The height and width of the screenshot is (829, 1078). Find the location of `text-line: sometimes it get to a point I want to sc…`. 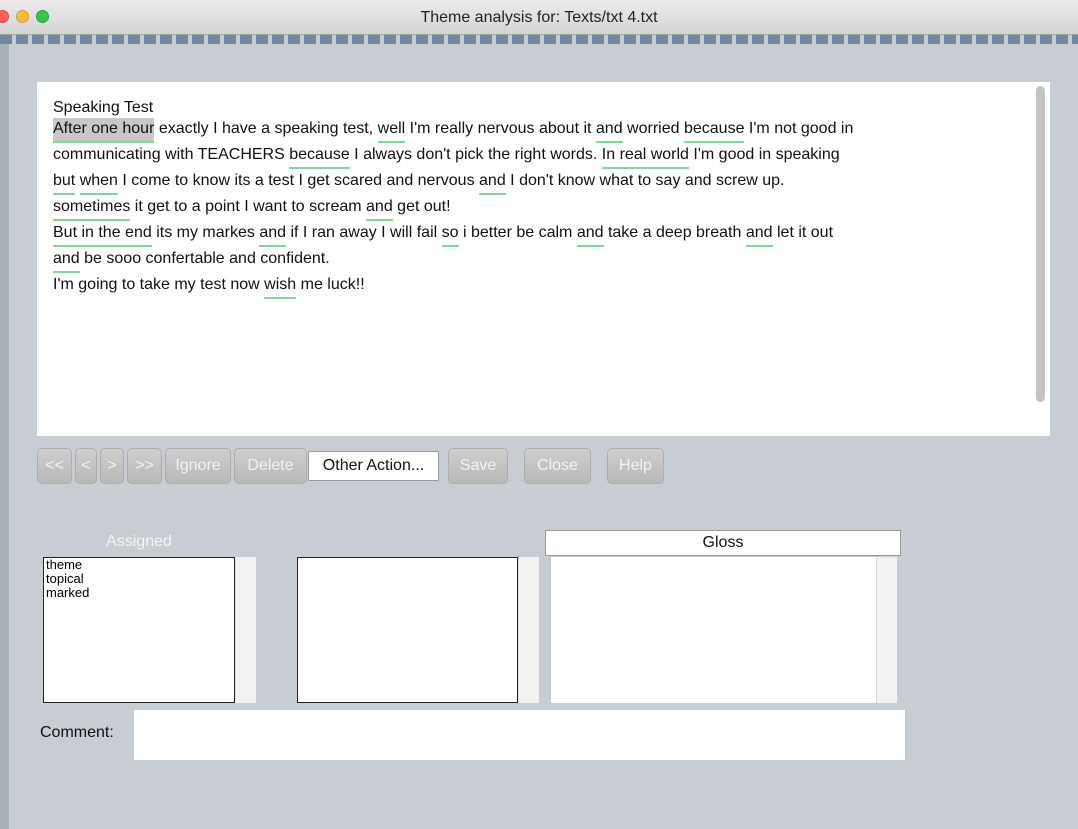

text-line: sometimes it get to a point I want to sc… is located at coordinates (538, 209).